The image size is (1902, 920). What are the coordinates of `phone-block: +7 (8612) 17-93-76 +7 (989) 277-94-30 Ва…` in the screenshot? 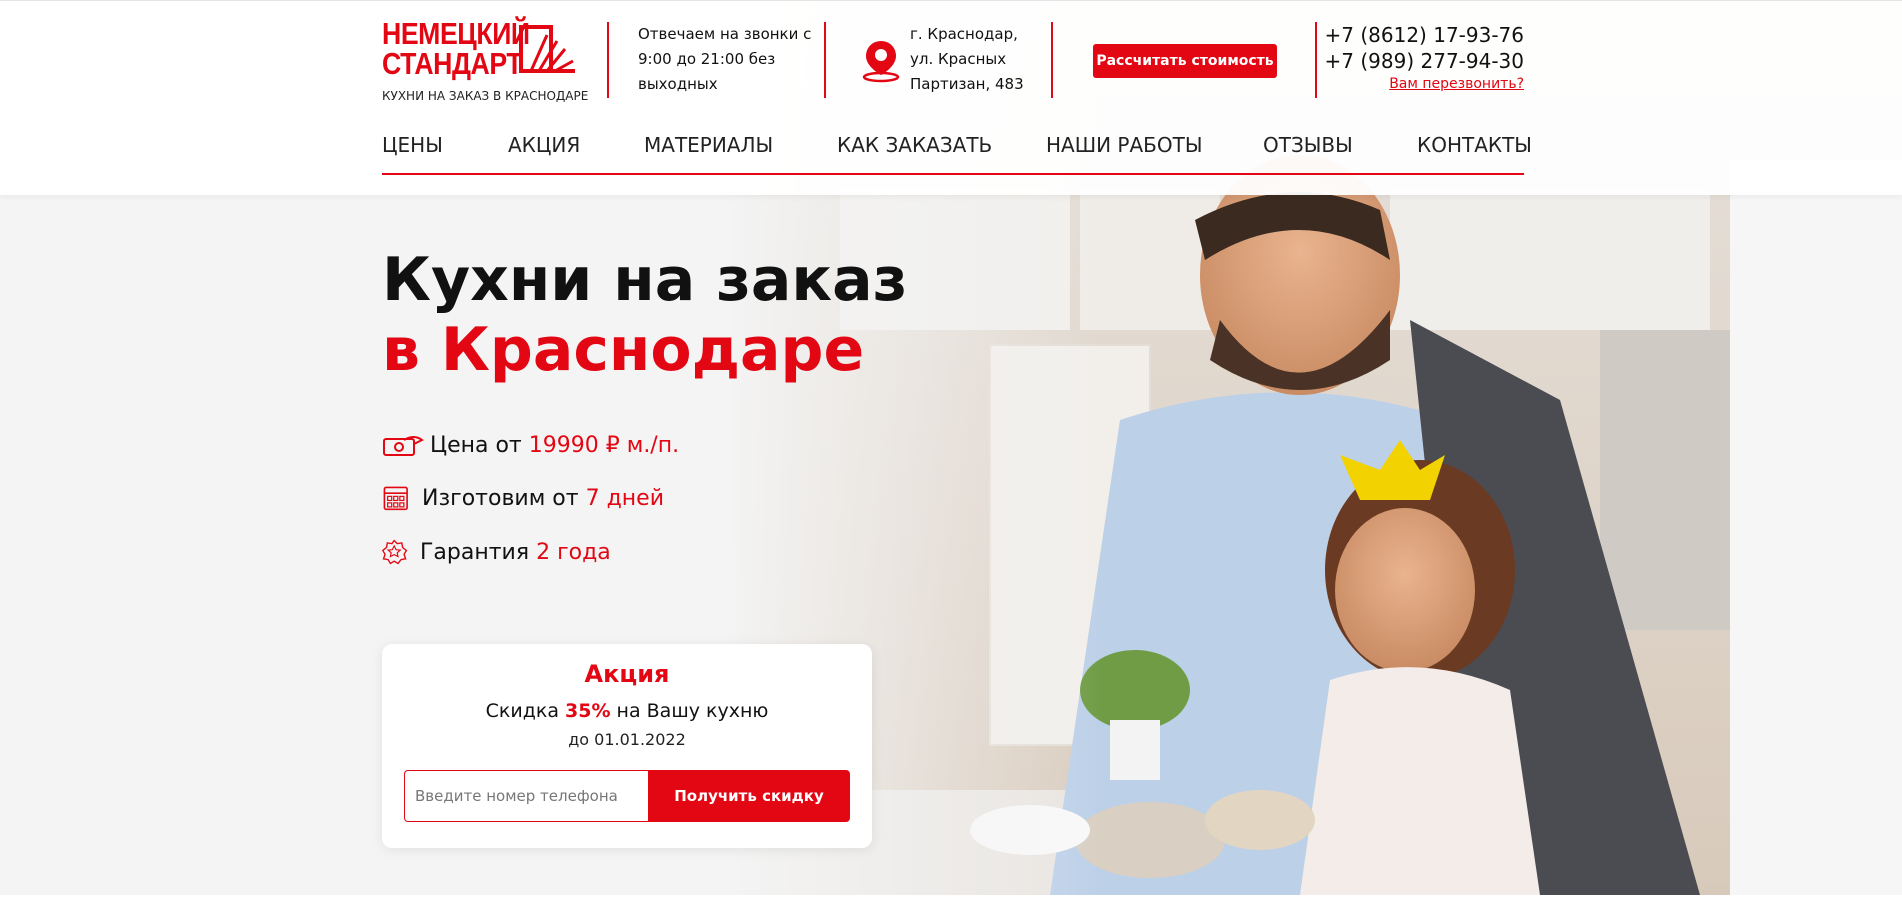 It's located at (1424, 57).